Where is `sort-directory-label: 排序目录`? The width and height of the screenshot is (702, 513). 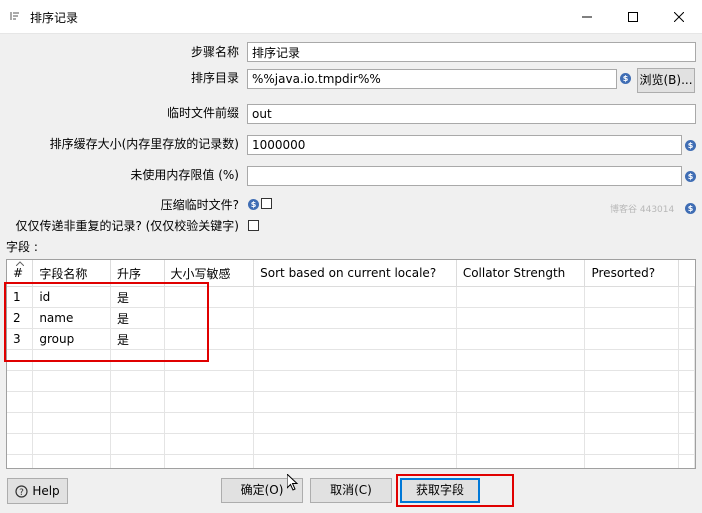
sort-directory-label: 排序目录 is located at coordinates (214, 78).